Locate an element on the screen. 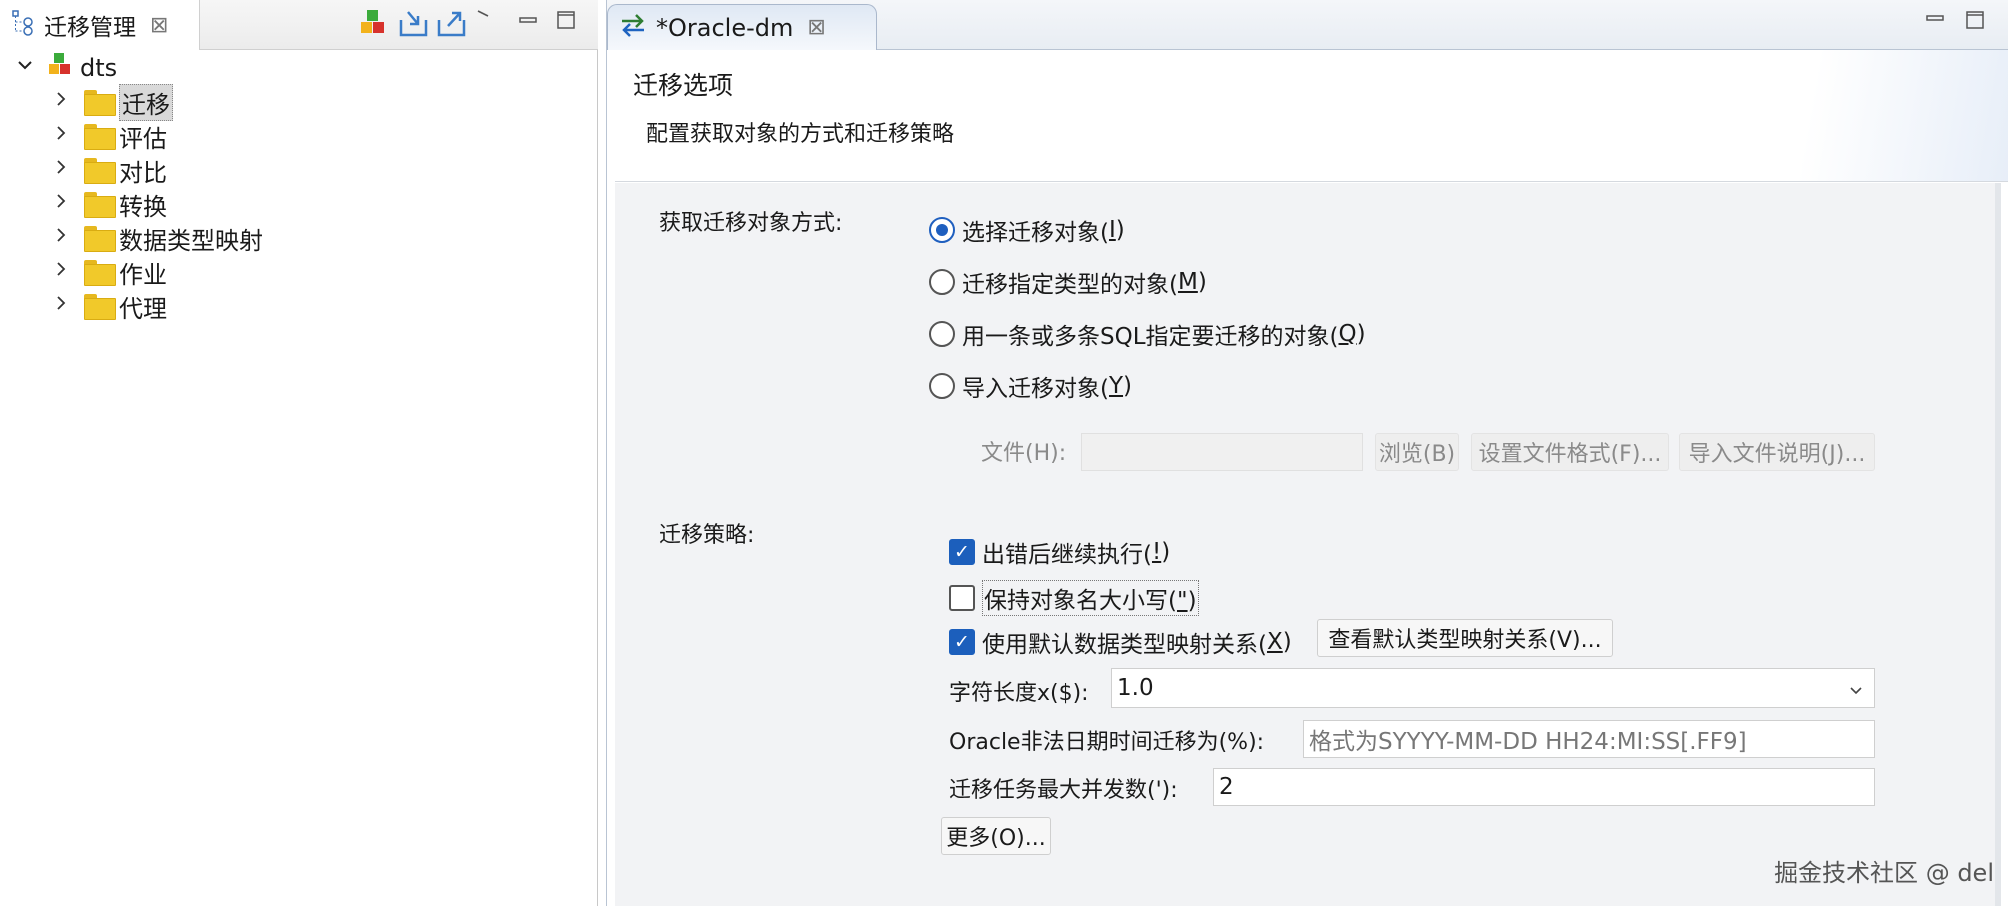  mnemonic: Q is located at coordinates (1347, 334).